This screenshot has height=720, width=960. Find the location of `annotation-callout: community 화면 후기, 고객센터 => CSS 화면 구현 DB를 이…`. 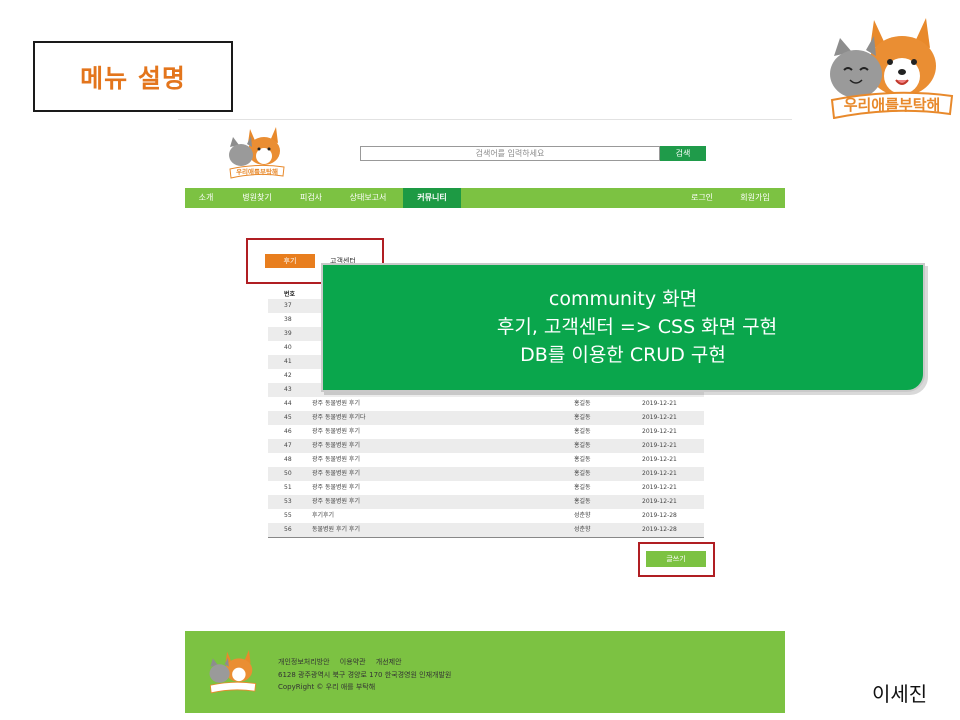

annotation-callout: community 화면 후기, 고객센터 => CSS 화면 구현 DB를 이… is located at coordinates (623, 327).